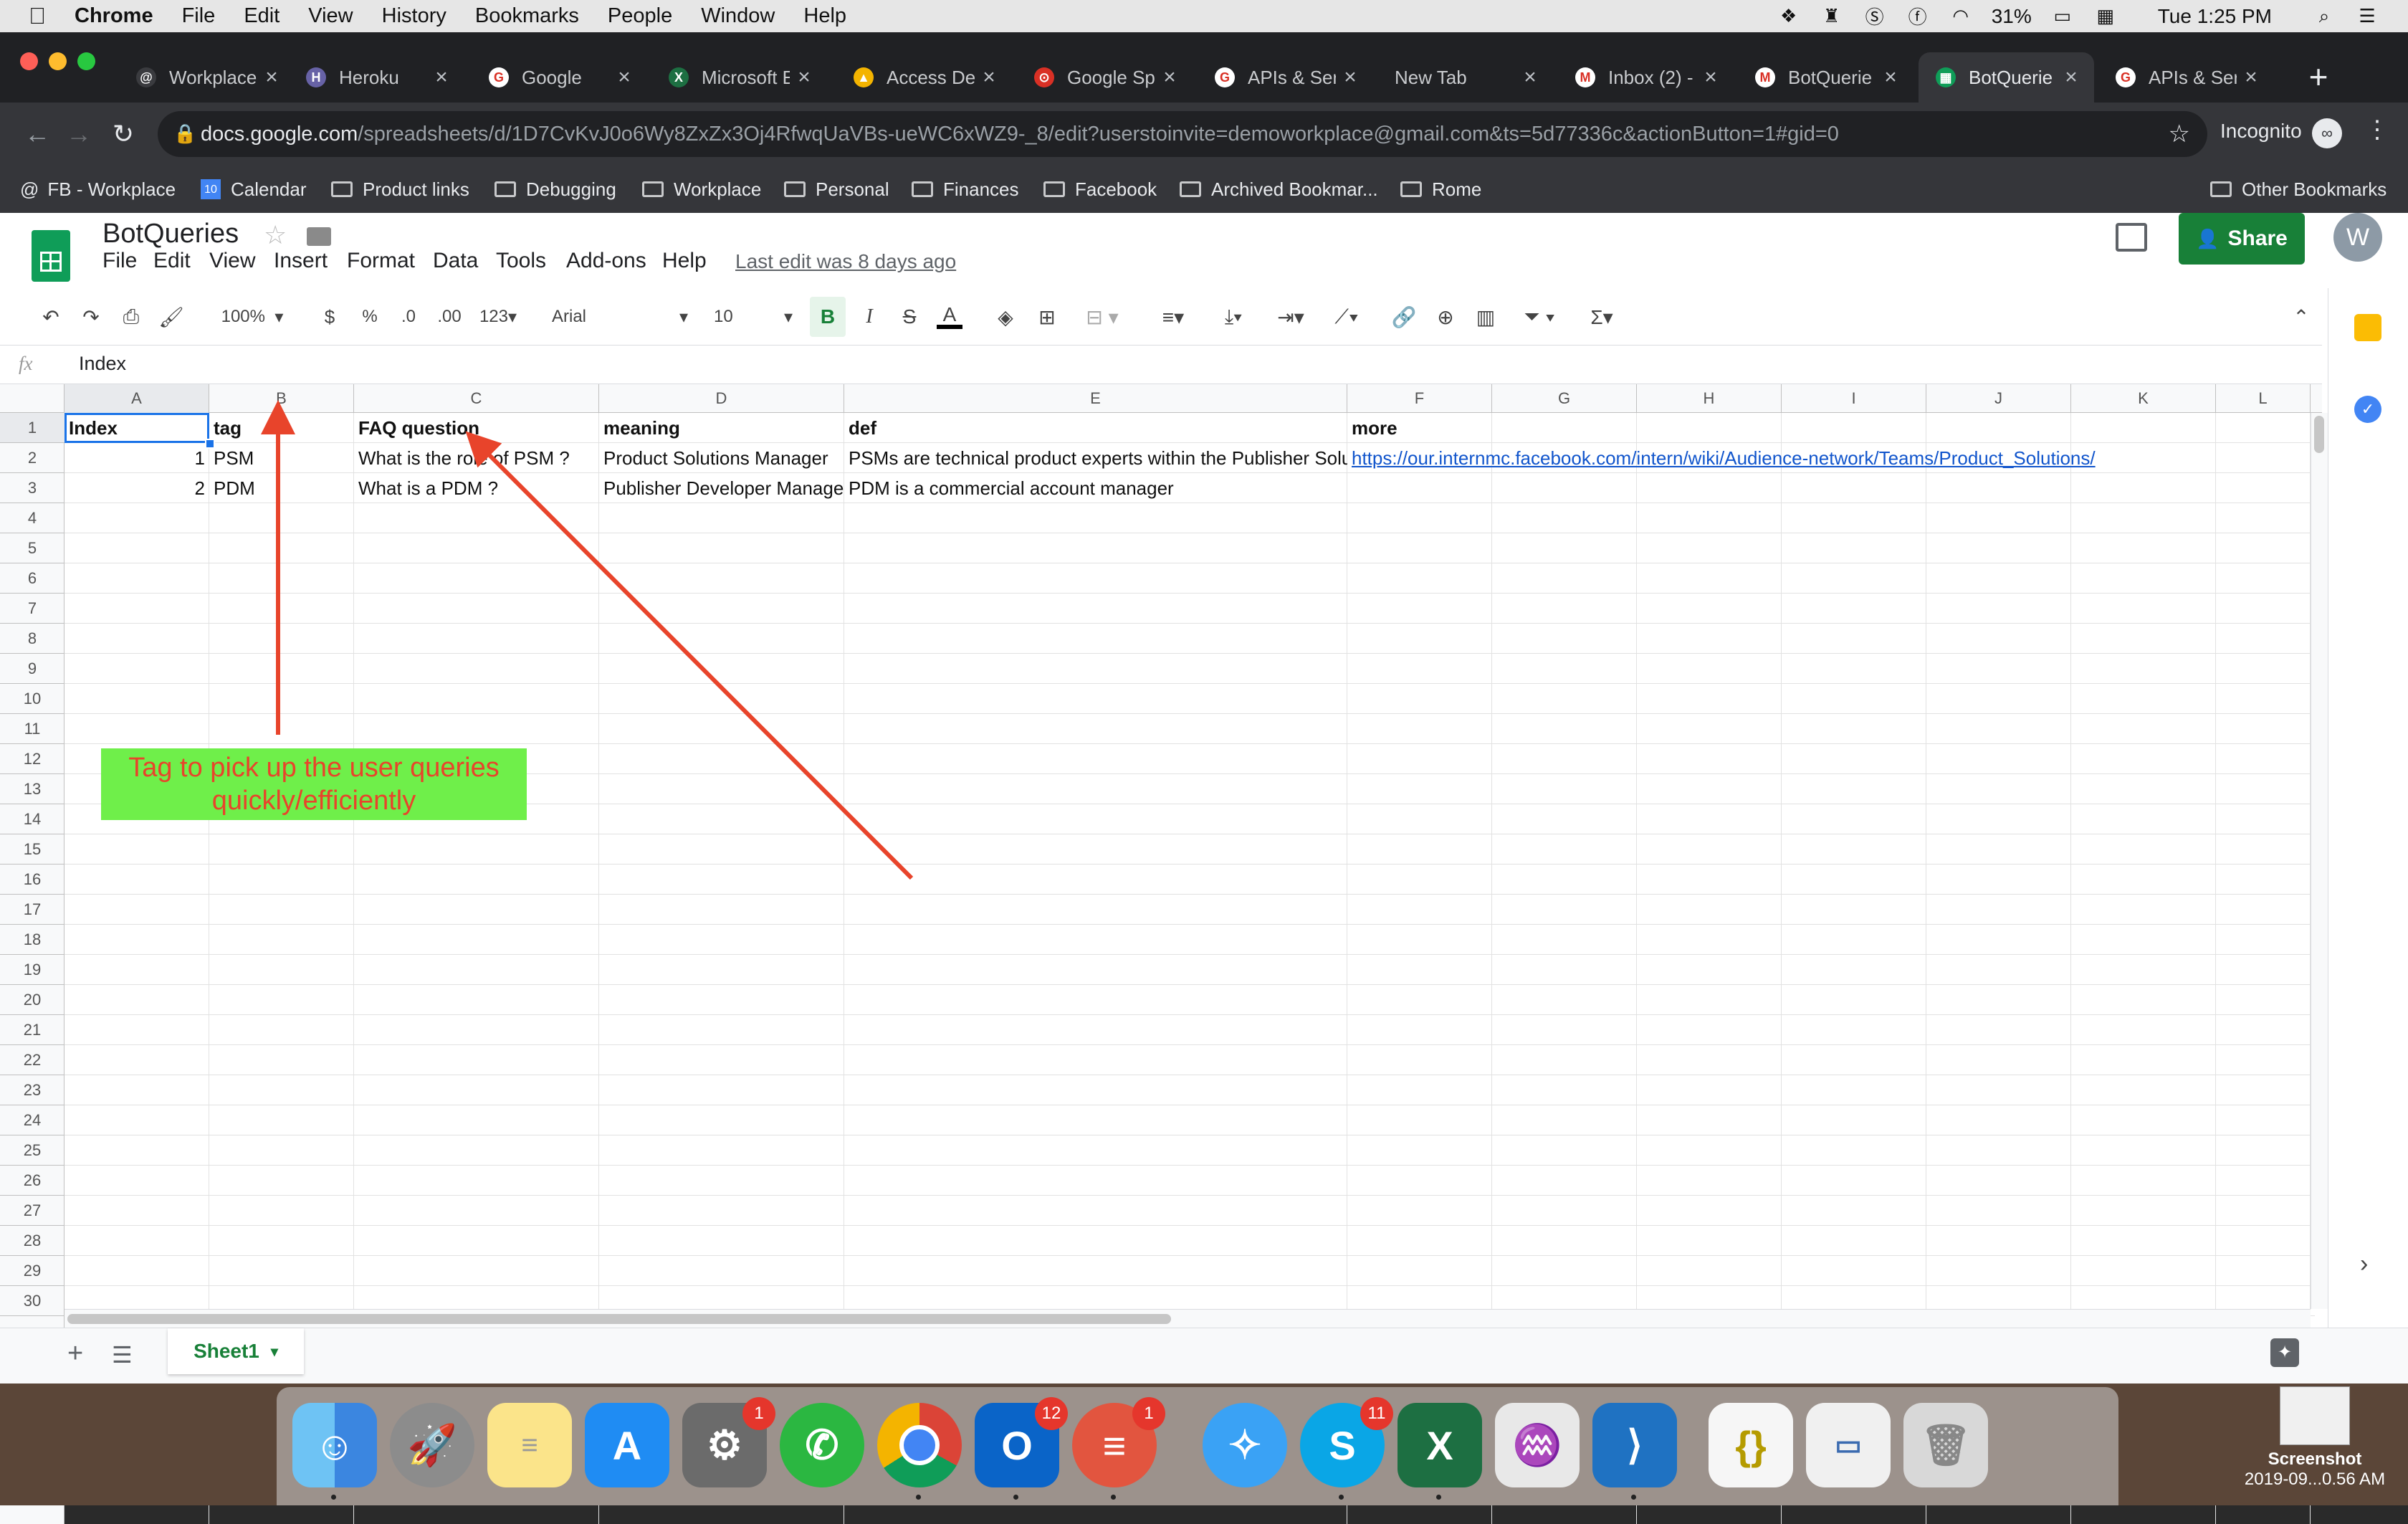  What do you see at coordinates (1118, 1442) in the screenshot?
I see `speaker-deck-icon: ≡ 1` at bounding box center [1118, 1442].